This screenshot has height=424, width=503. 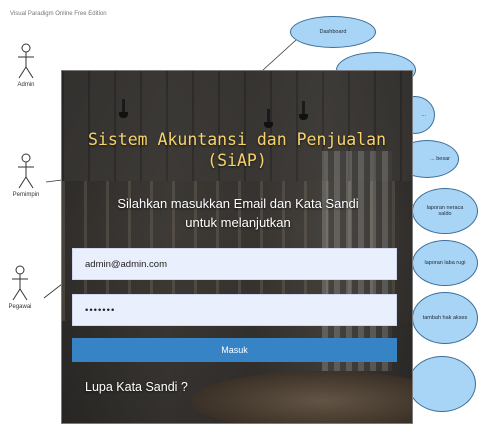 What do you see at coordinates (136, 387) in the screenshot?
I see `forgot-password-link: Lupa Kata Sandi ?` at bounding box center [136, 387].